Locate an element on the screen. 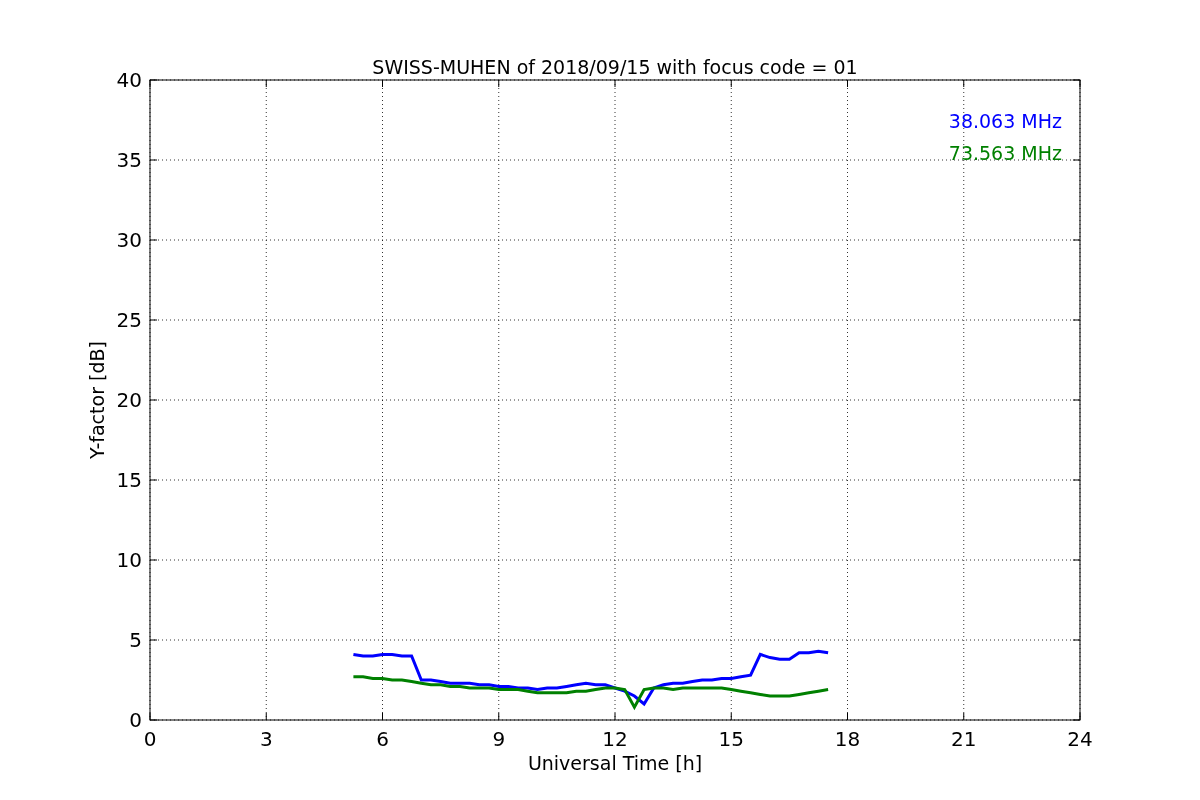  legend-label: 38.063 MHz is located at coordinates (1005, 121).